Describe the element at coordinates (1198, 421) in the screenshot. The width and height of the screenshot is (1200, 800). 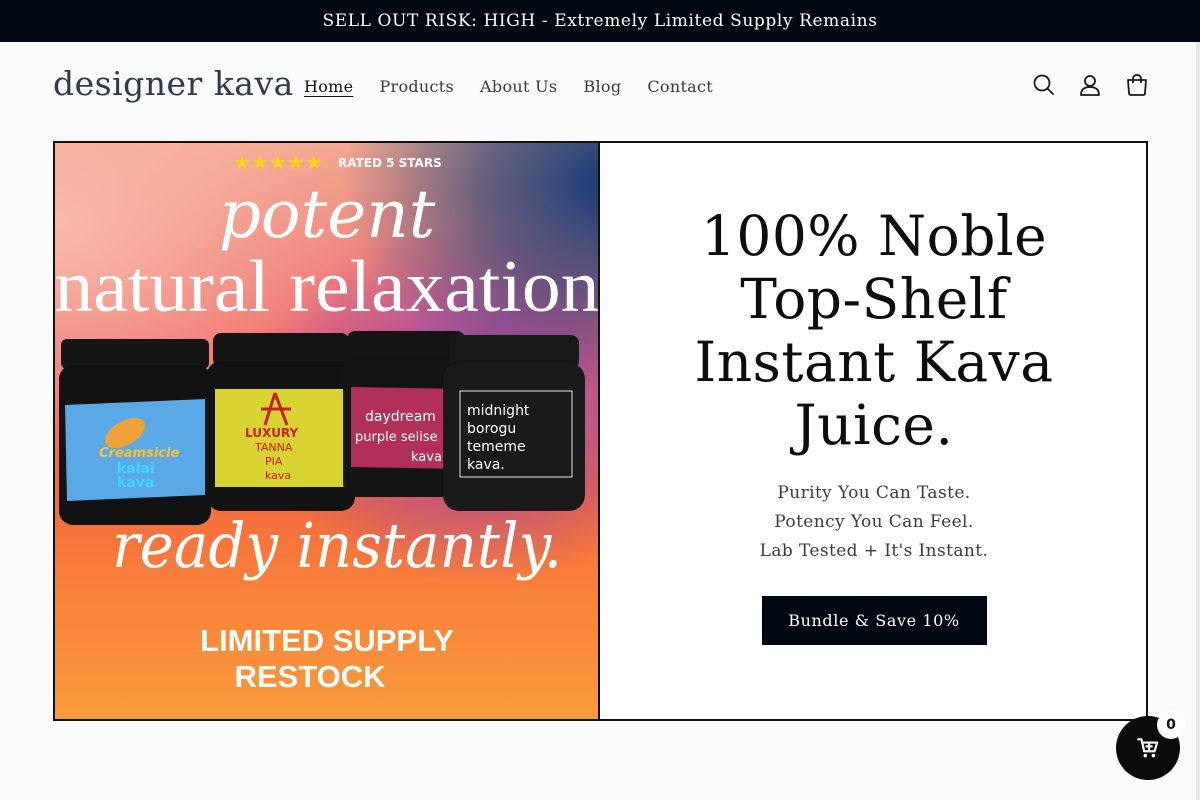
I see `page-scrollbar` at that location.